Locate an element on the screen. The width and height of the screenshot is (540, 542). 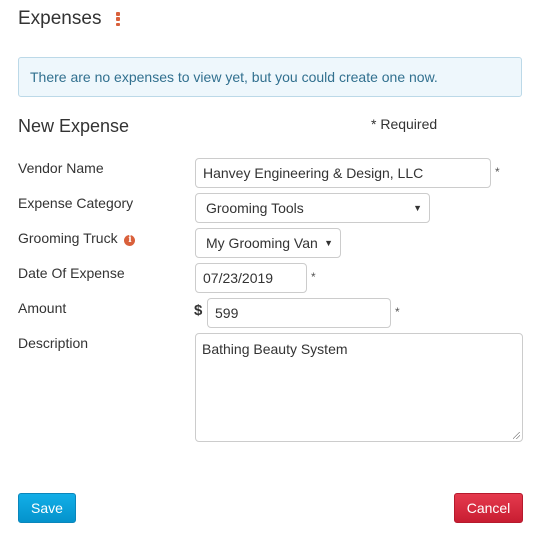
amount-required-marker: * is located at coordinates (397, 312).